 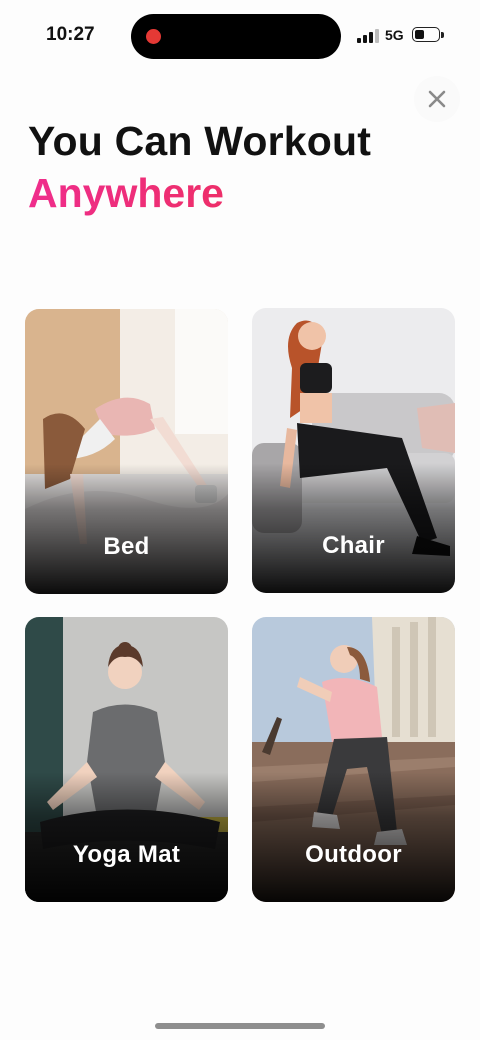 I want to click on location-label: Yoga Mat, so click(x=126, y=854).